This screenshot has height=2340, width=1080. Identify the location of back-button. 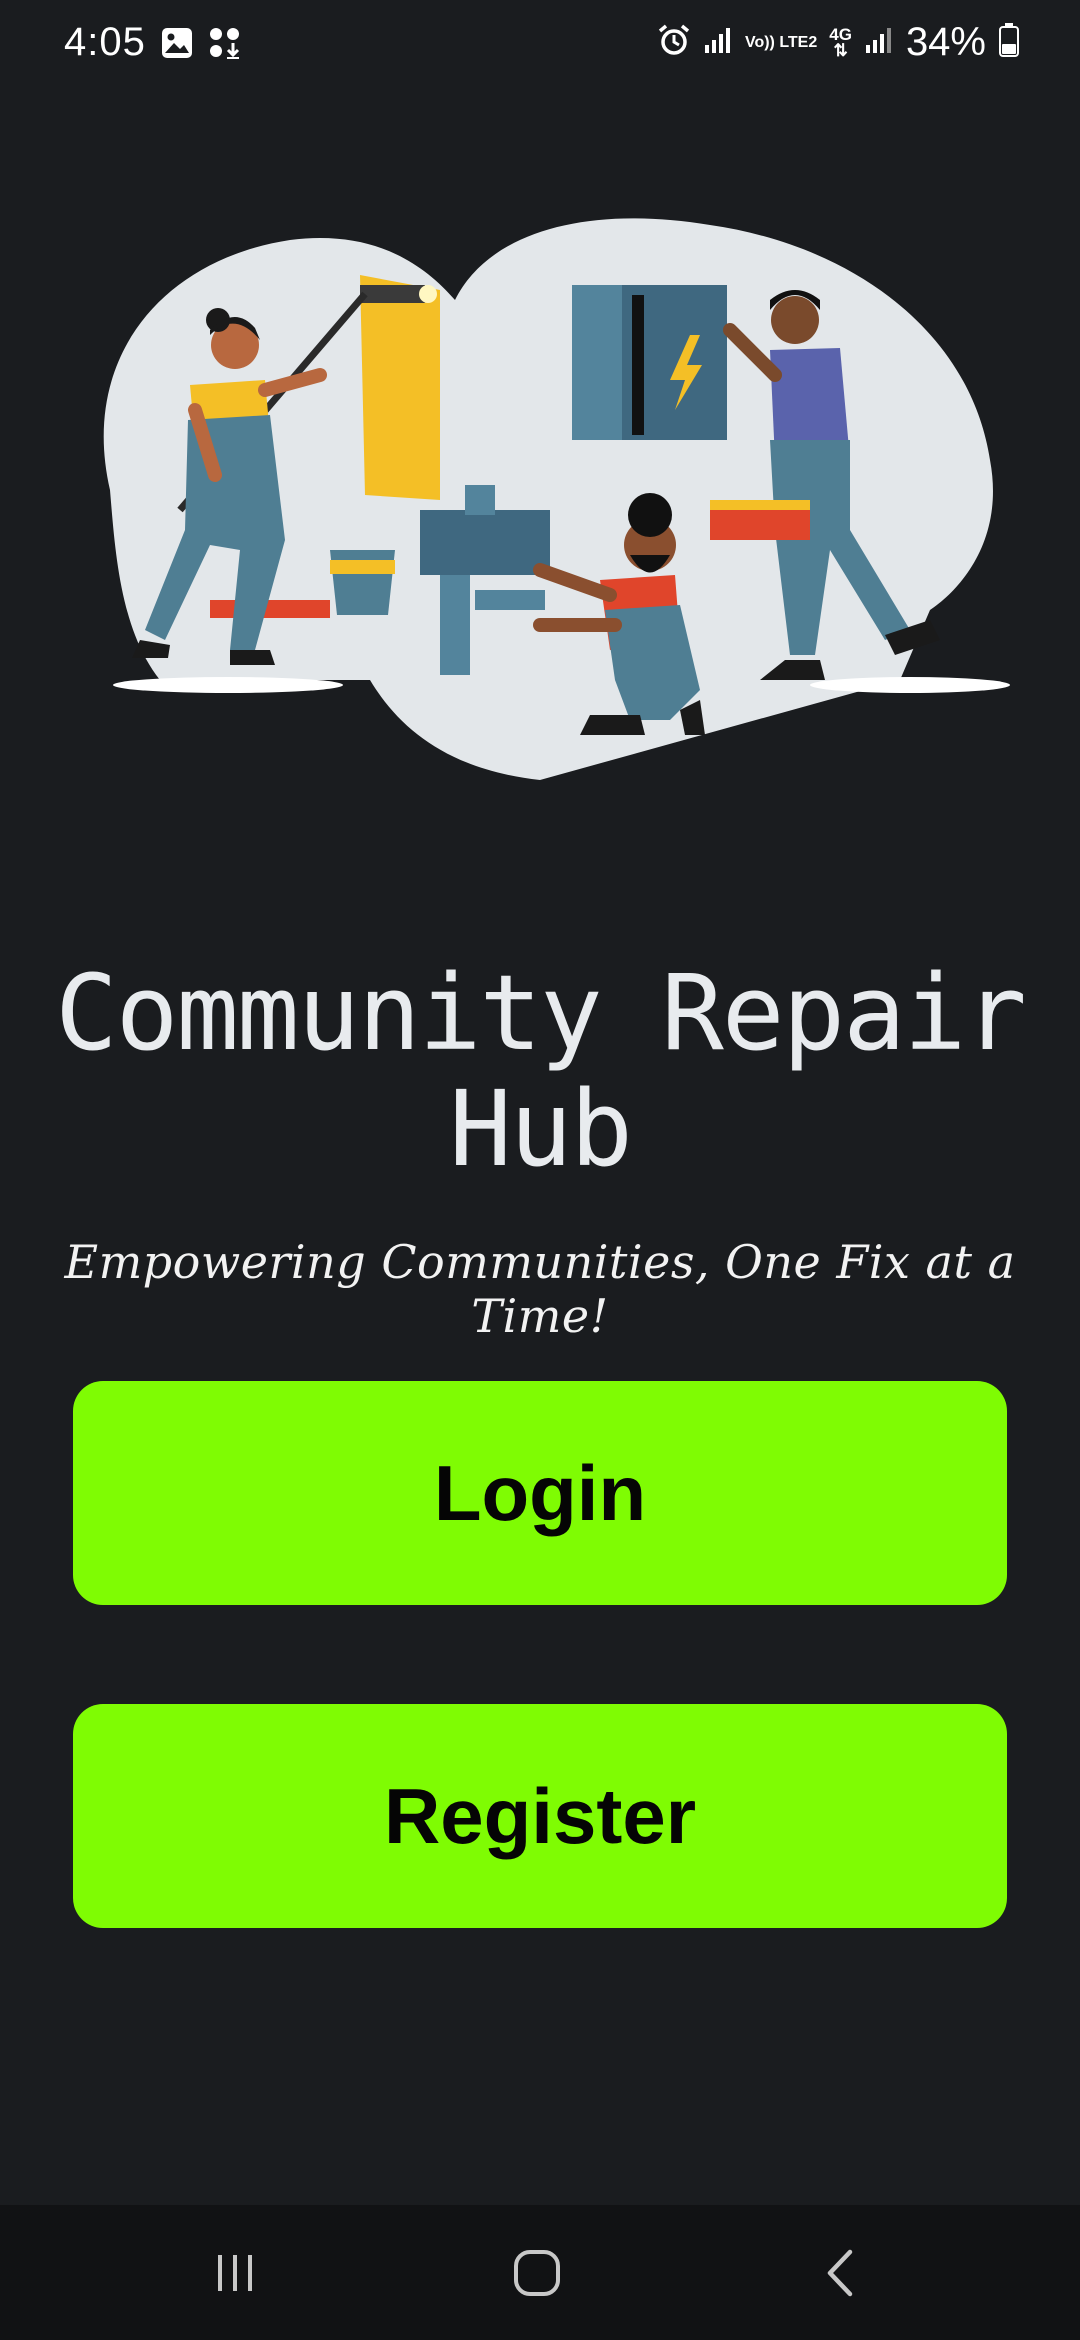
(841, 2275).